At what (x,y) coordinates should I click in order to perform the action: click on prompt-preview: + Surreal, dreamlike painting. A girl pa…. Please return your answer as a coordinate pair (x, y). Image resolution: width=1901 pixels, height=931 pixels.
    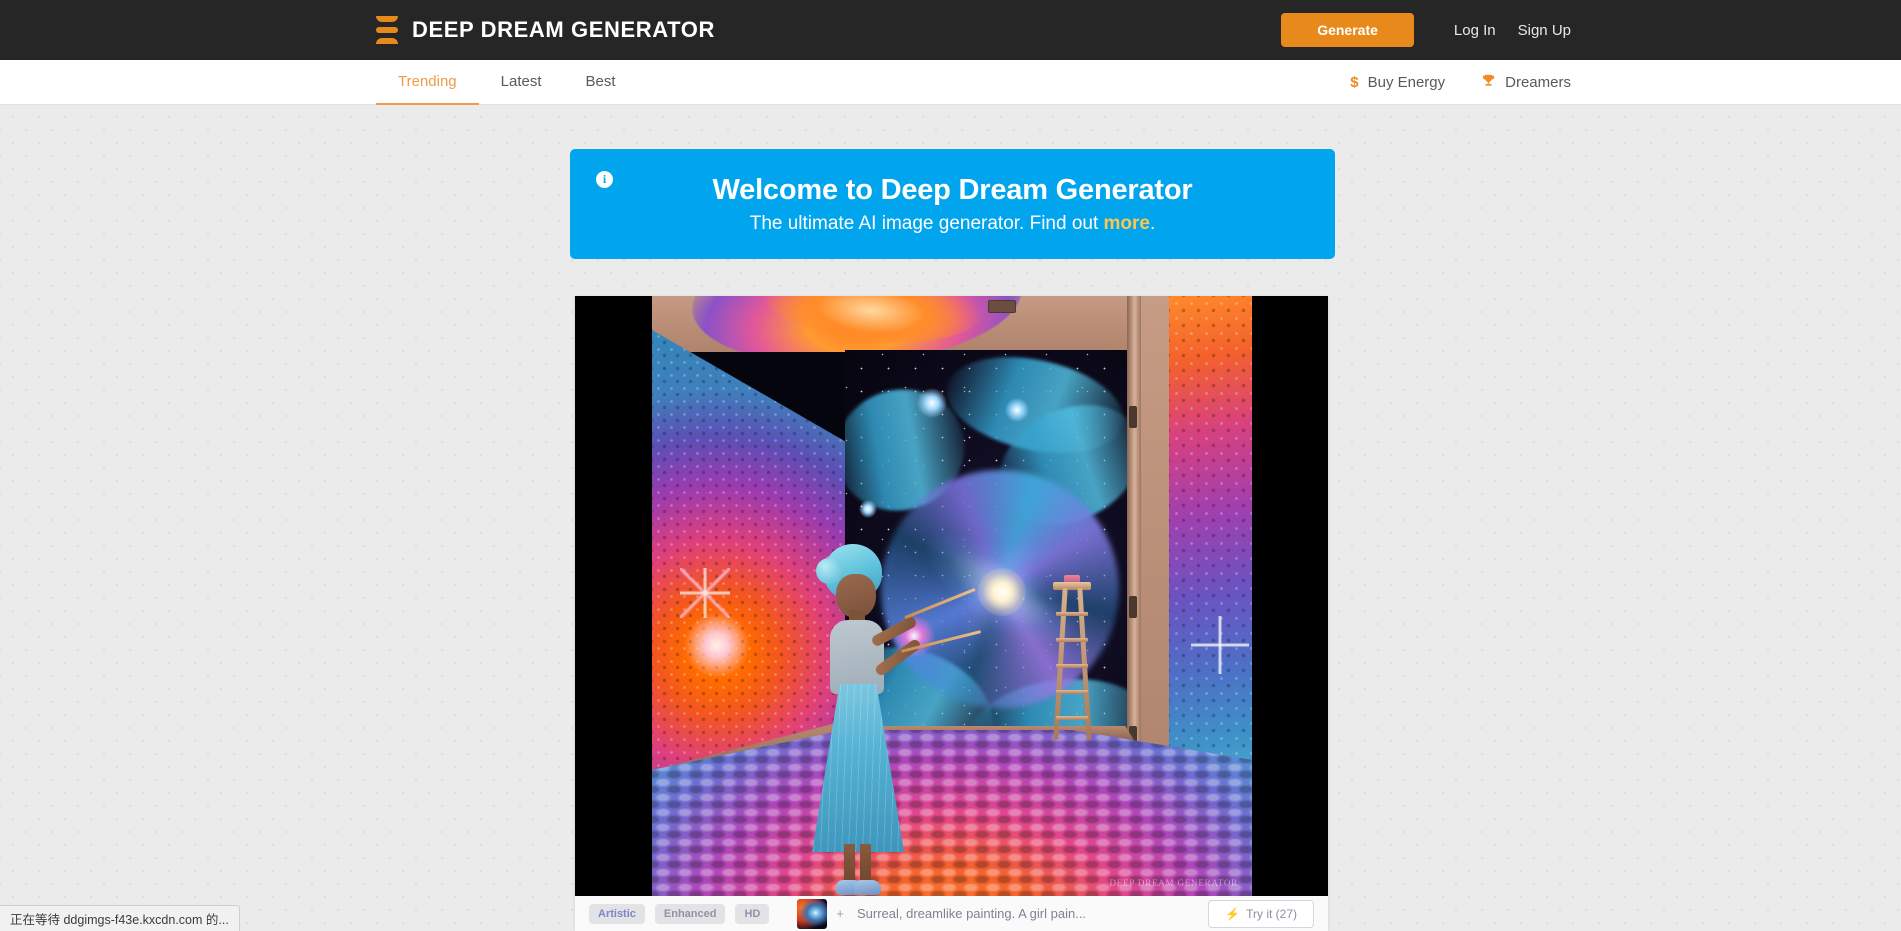
    Looking at the image, I should click on (997, 913).